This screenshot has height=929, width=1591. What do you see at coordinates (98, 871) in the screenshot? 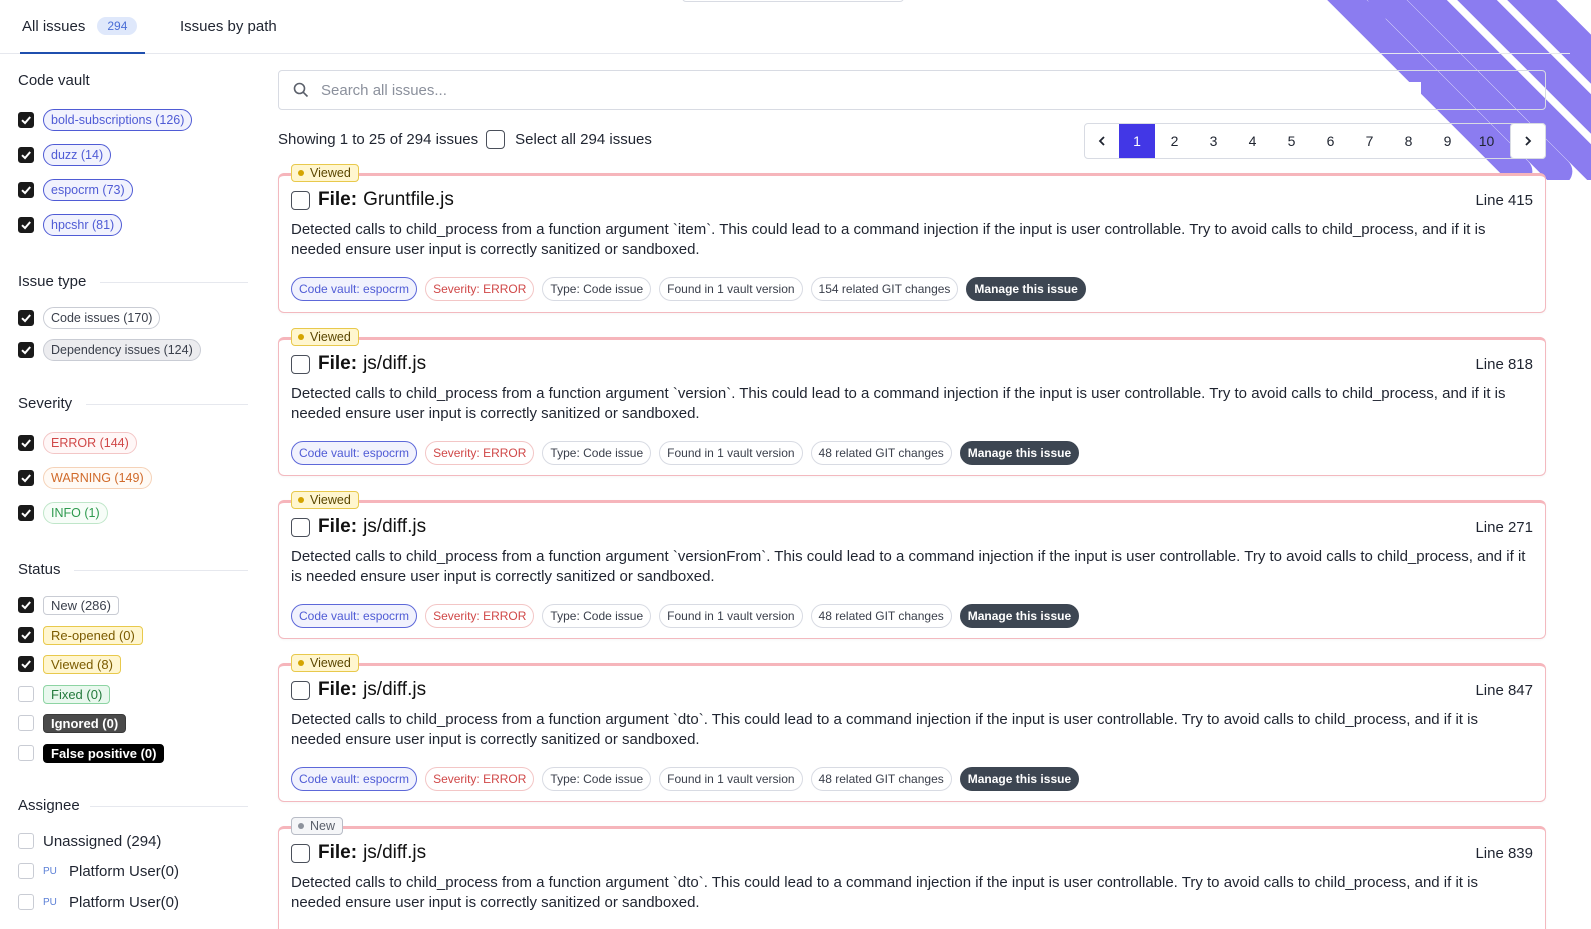
I see `filter-assignee-user-0: PU Platform User(0)` at bounding box center [98, 871].